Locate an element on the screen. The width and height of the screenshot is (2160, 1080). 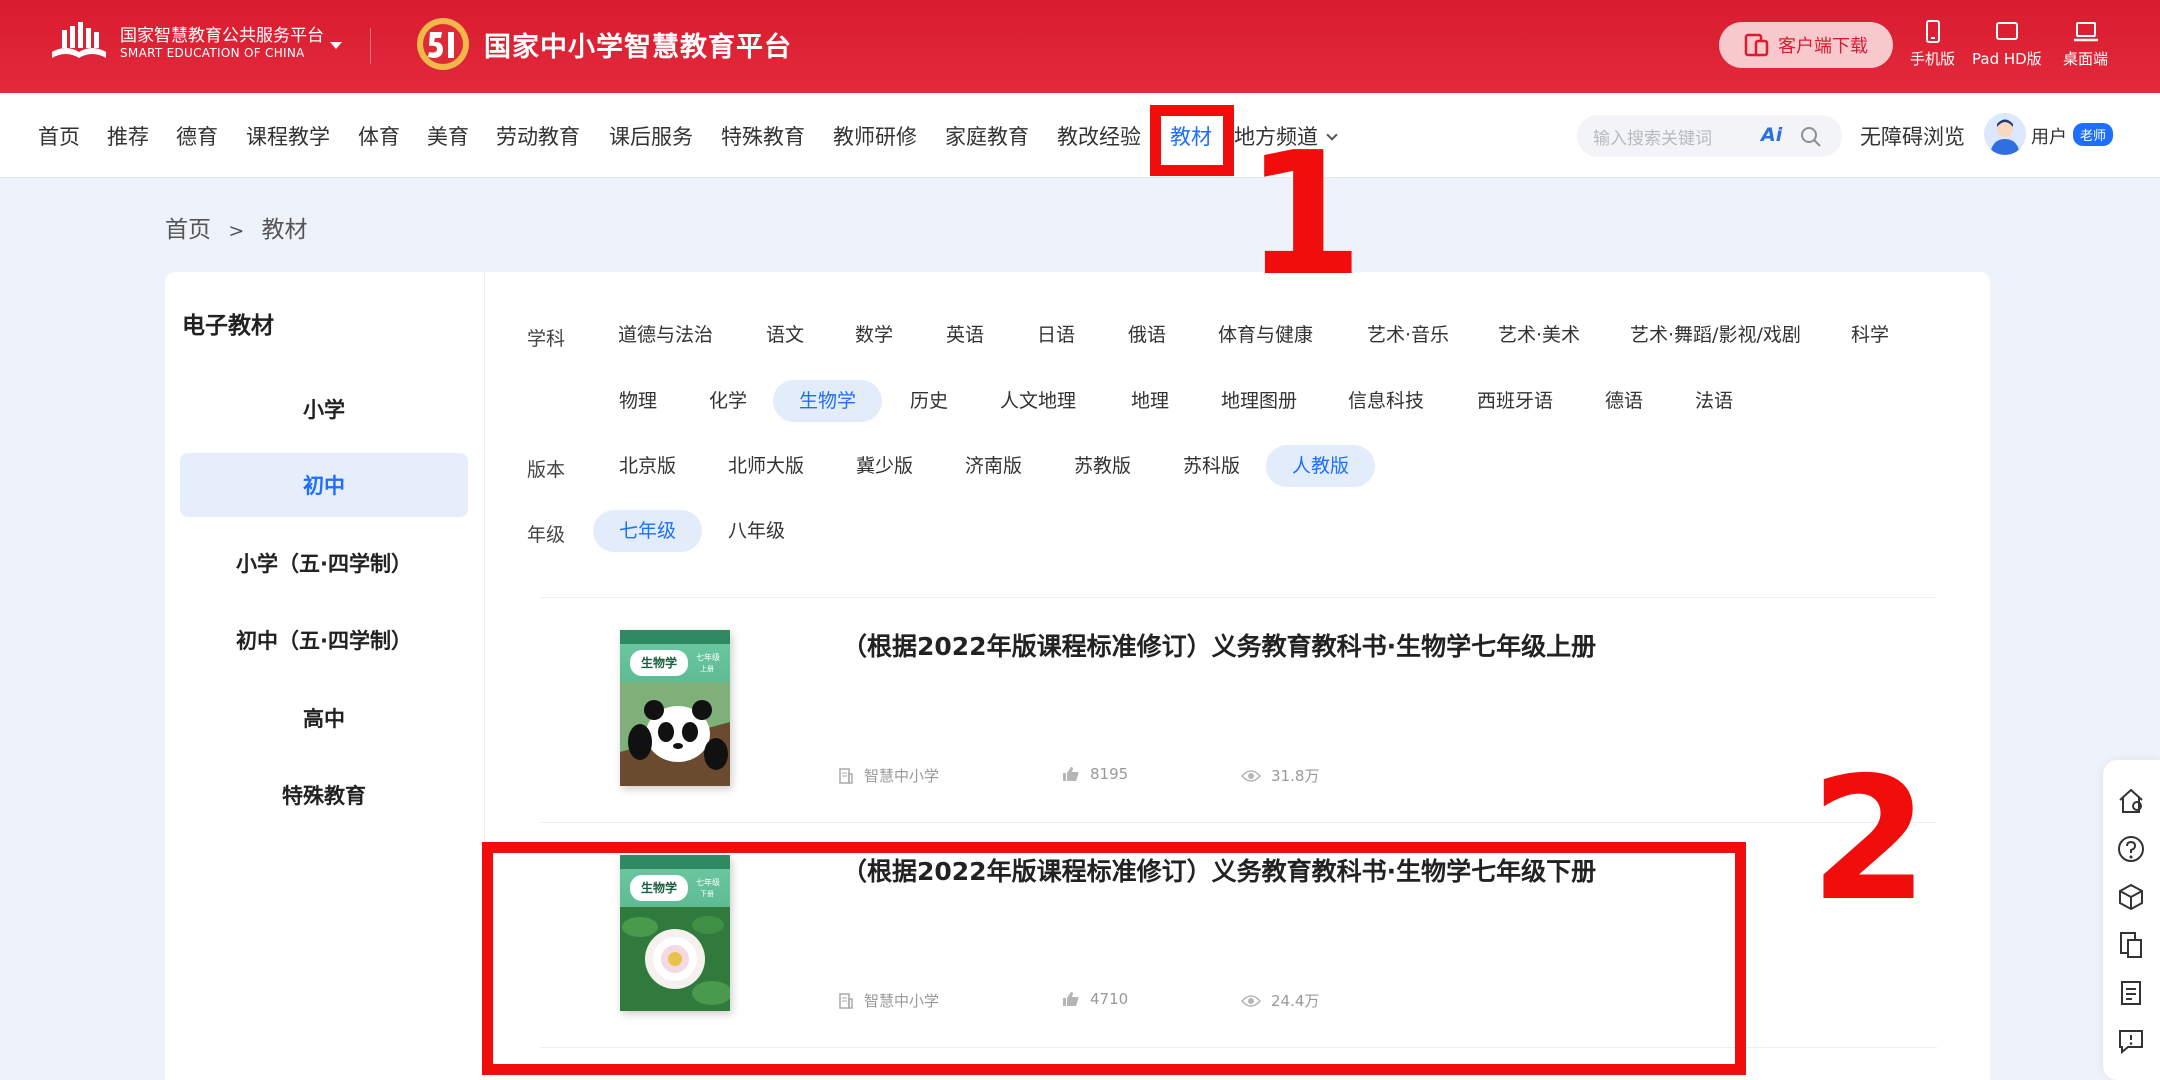
edition-chip: 济南版 is located at coordinates (993, 466).